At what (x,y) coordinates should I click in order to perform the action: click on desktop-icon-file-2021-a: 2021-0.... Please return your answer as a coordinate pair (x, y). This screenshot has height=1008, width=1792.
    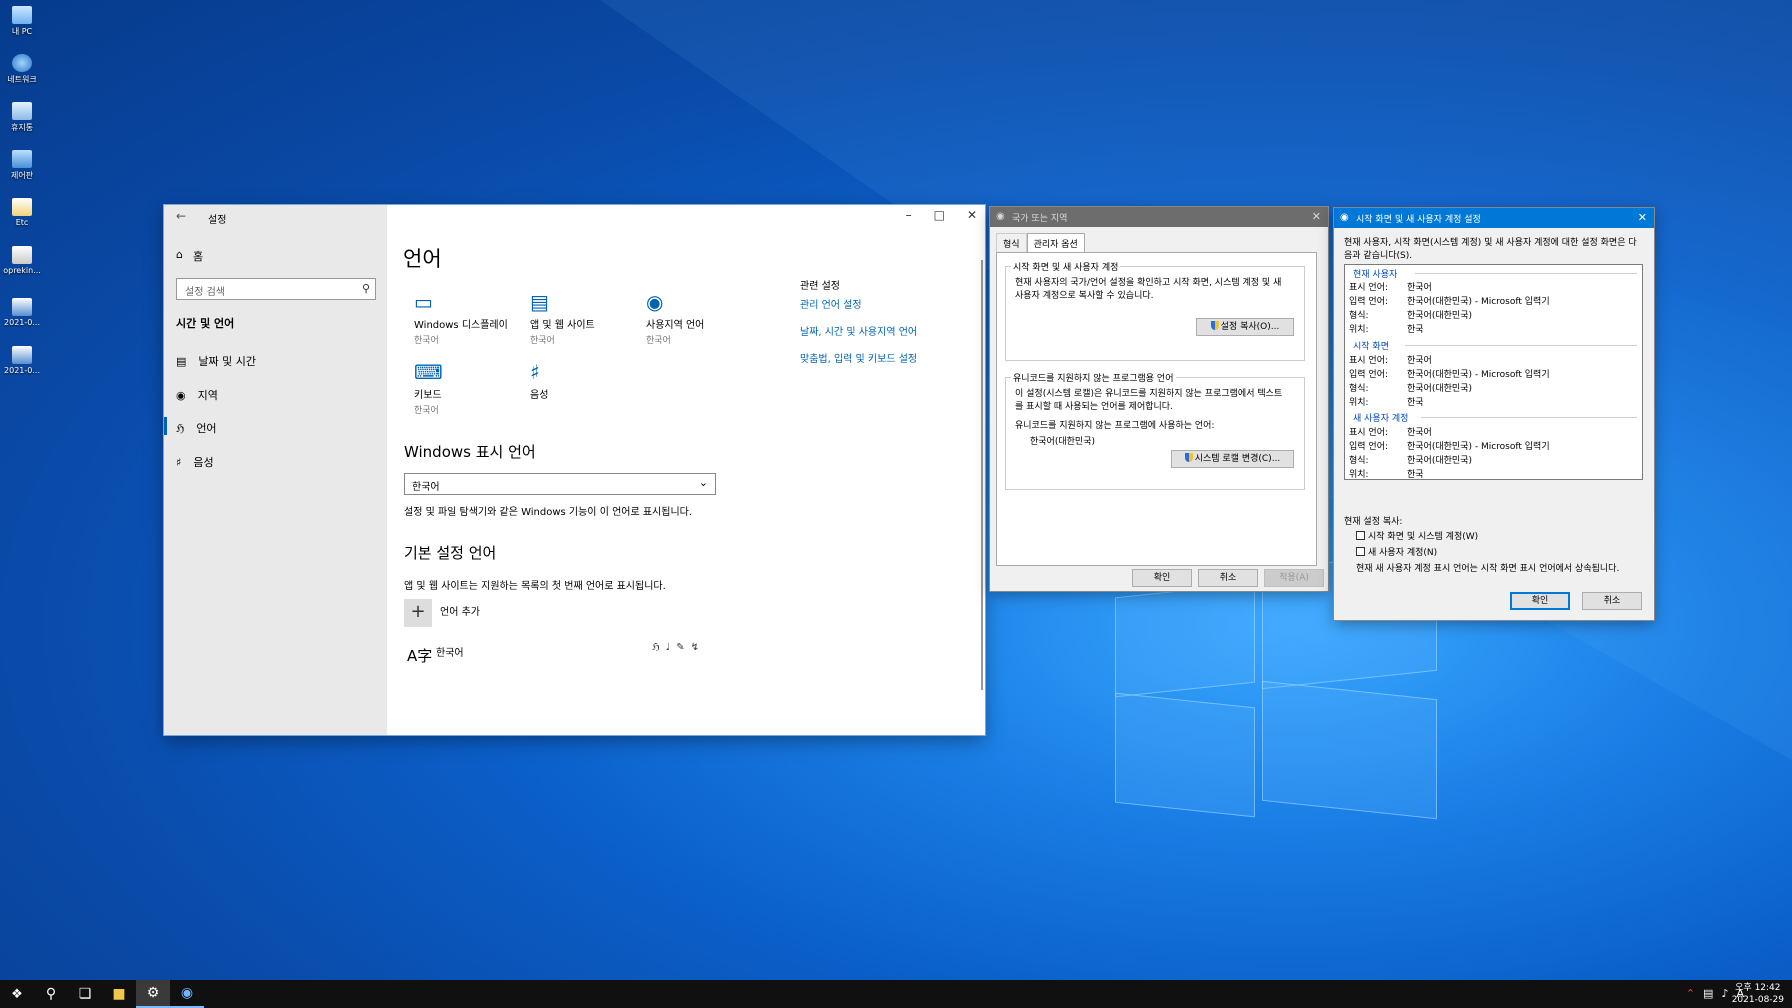
    Looking at the image, I should click on (22, 312).